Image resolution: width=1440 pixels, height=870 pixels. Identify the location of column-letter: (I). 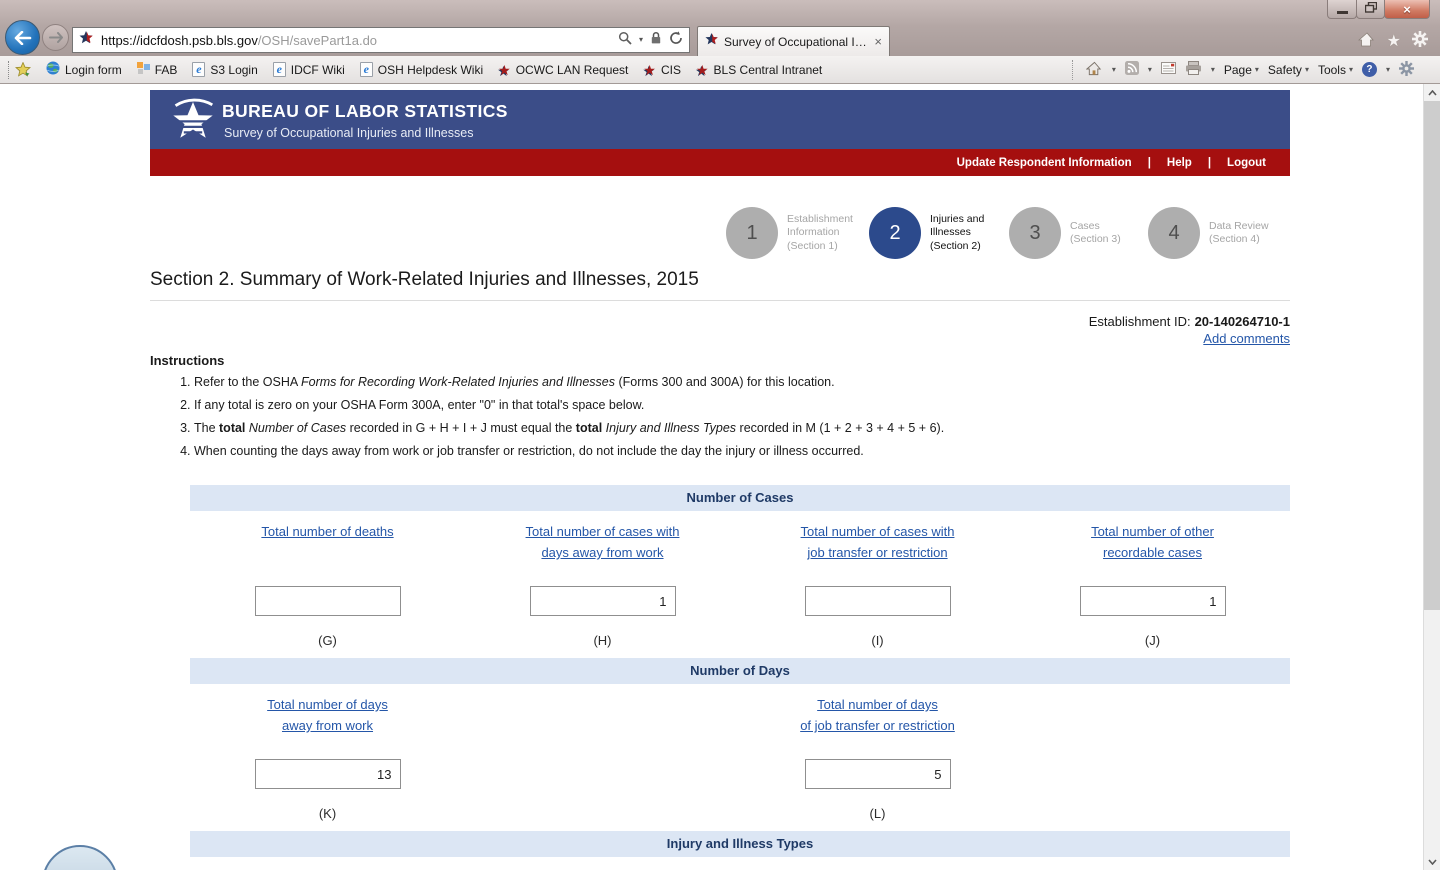
(877, 640).